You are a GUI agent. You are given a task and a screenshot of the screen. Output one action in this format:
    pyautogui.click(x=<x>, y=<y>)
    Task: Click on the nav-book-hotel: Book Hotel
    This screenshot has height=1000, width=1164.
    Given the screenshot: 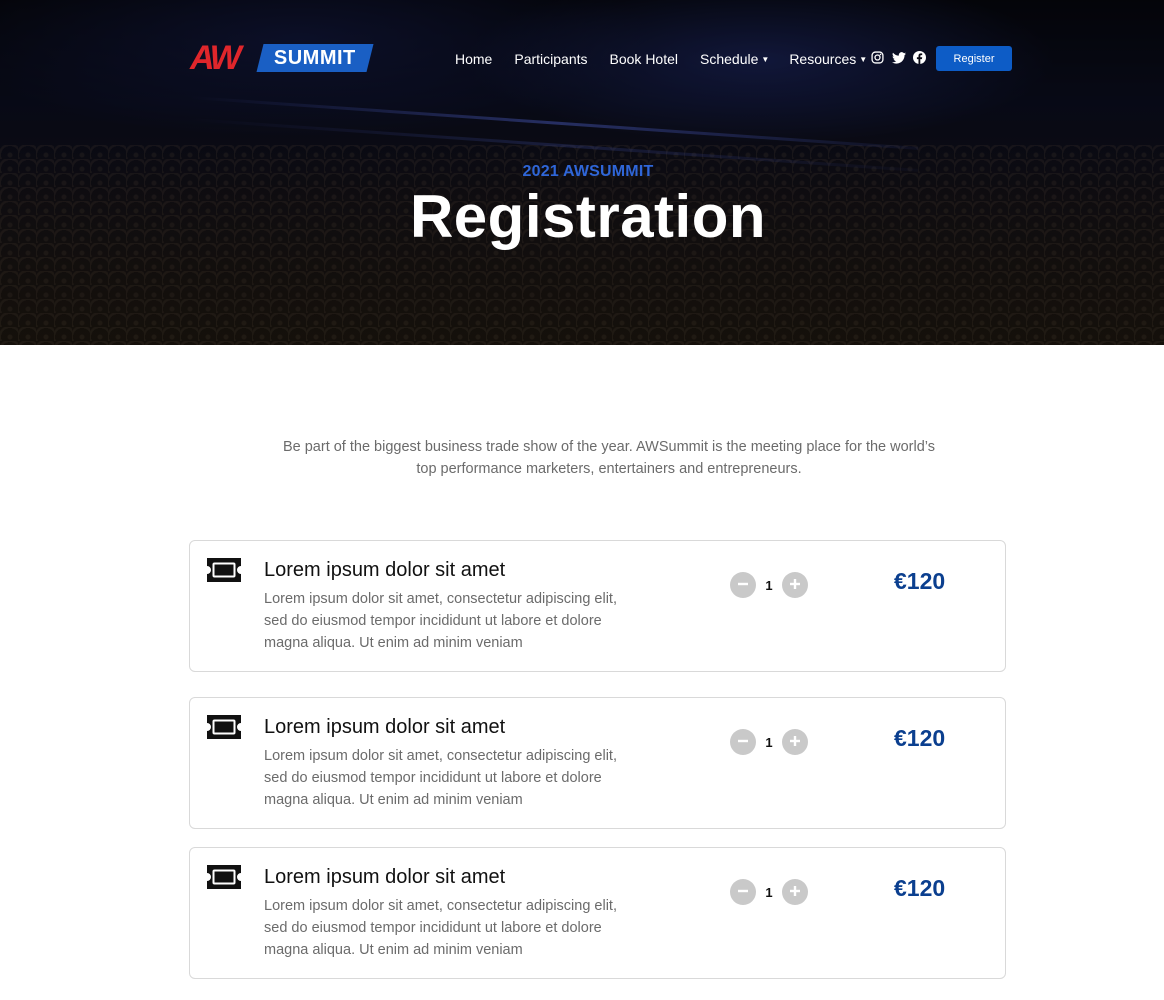 What is the action you would take?
    pyautogui.click(x=644, y=59)
    